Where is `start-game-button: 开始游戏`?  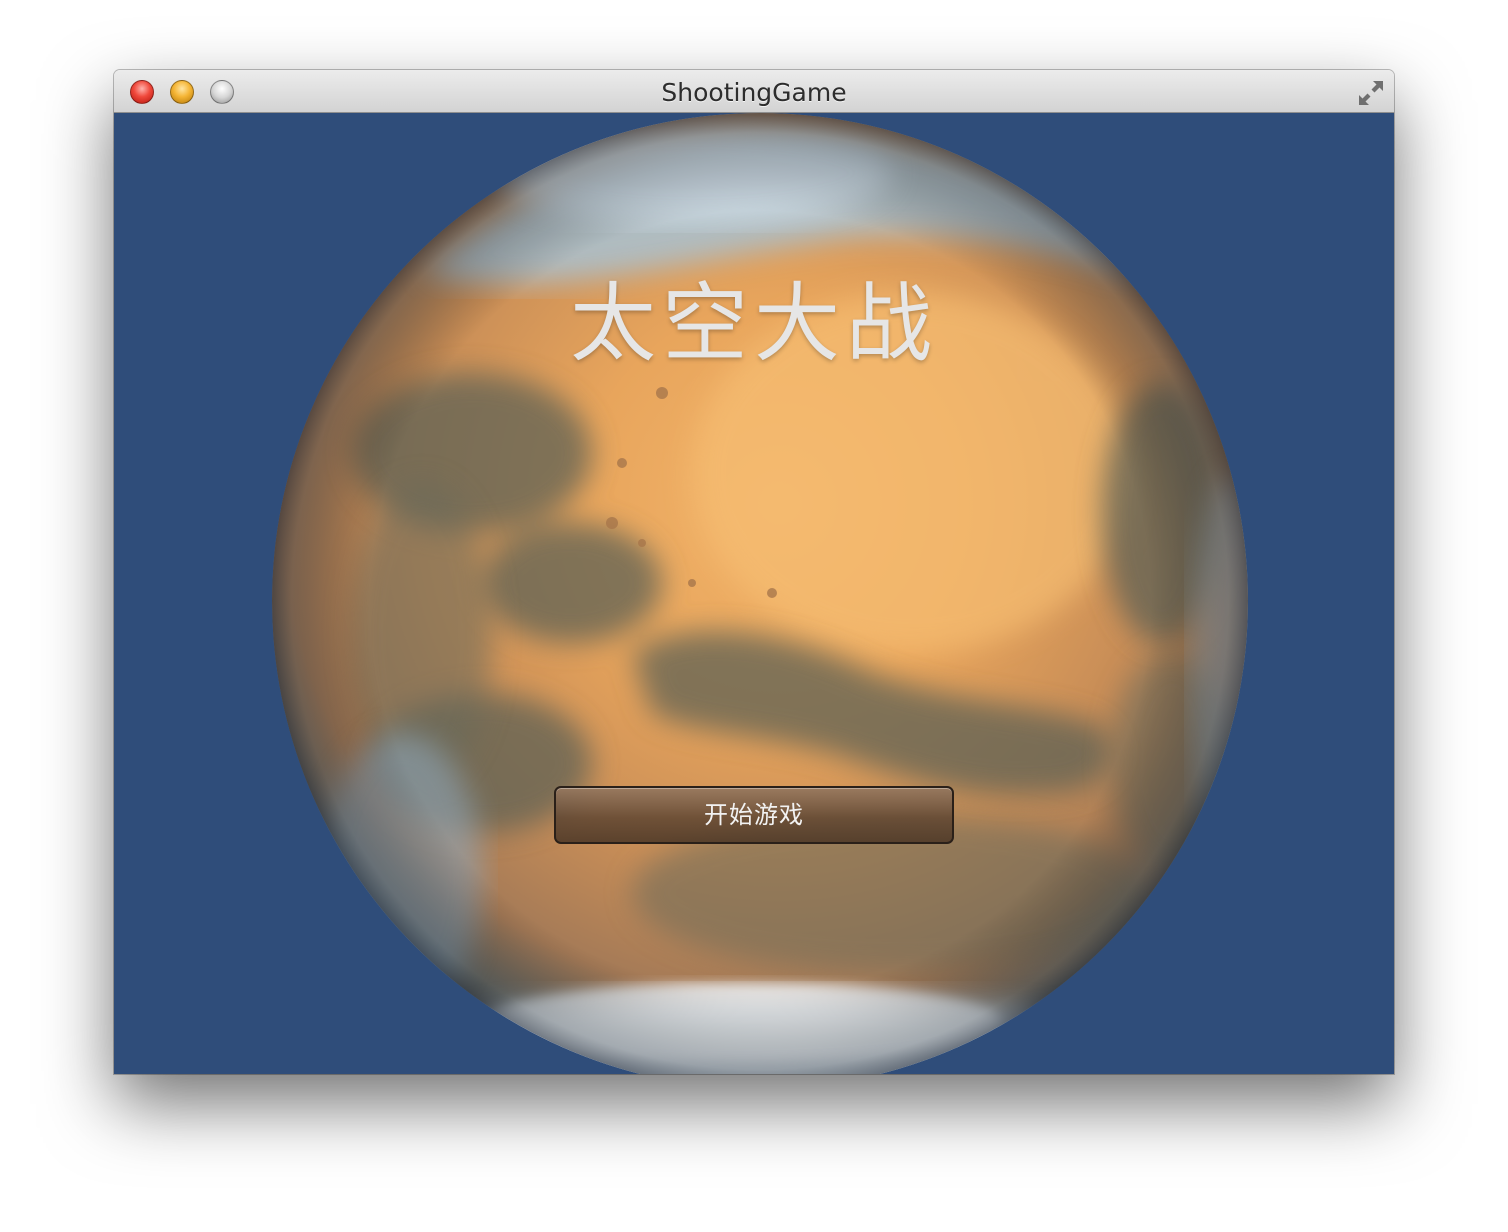 start-game-button: 开始游戏 is located at coordinates (754, 815).